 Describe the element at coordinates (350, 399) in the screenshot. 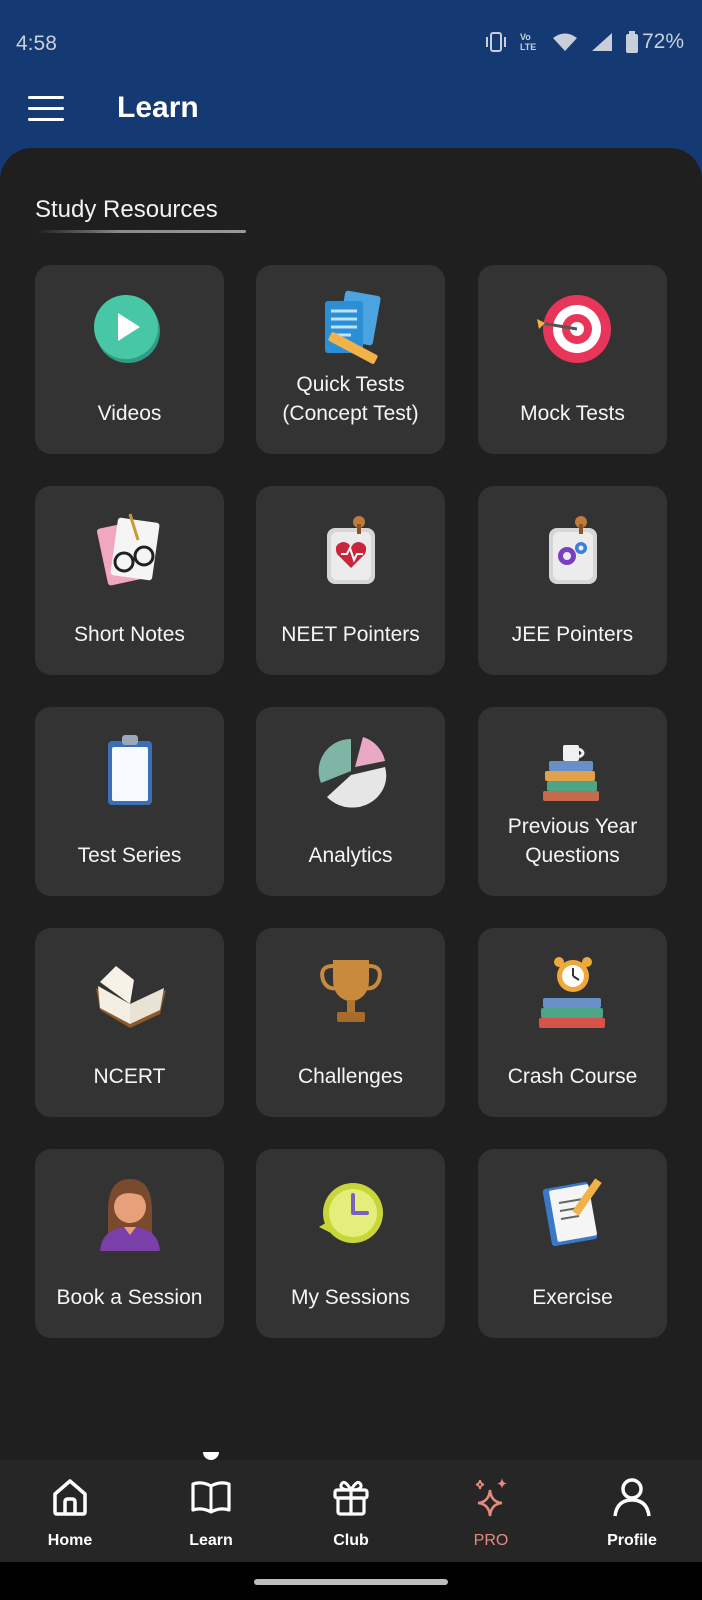

I see `card-label: Quick Tests (Concept Test)` at that location.